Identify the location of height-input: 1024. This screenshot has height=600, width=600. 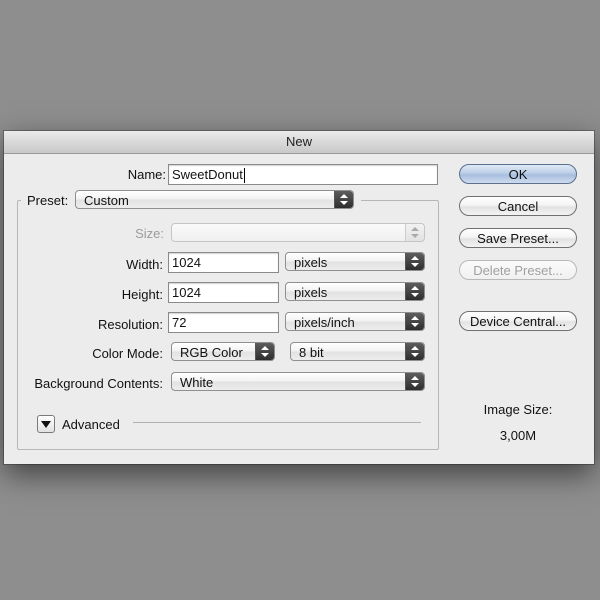
(223, 292).